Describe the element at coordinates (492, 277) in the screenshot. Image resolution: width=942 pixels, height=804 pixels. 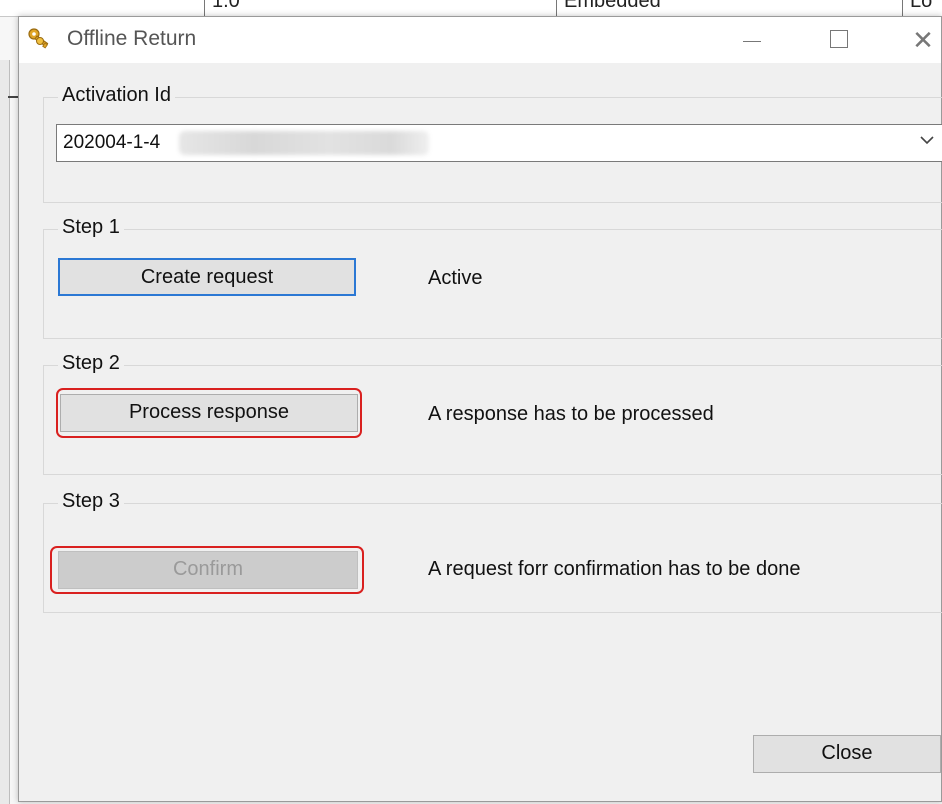
I see `step-1-group: Step 1 Create request Active` at that location.